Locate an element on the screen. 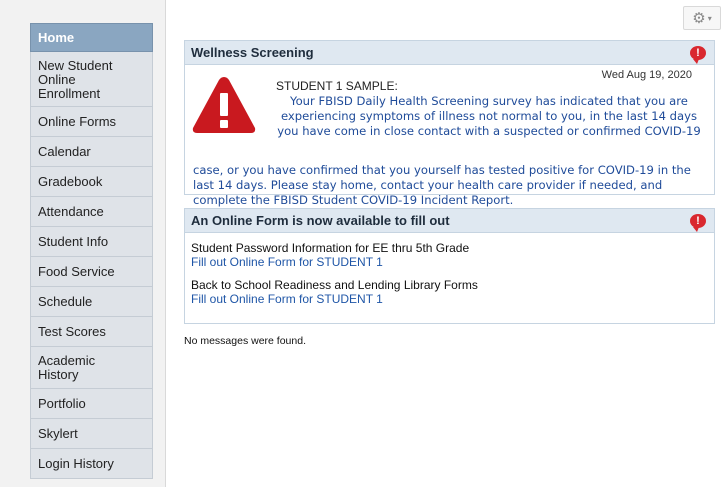 The height and width of the screenshot is (487, 723). sidebar-item-label: Schedule is located at coordinates (65, 301).